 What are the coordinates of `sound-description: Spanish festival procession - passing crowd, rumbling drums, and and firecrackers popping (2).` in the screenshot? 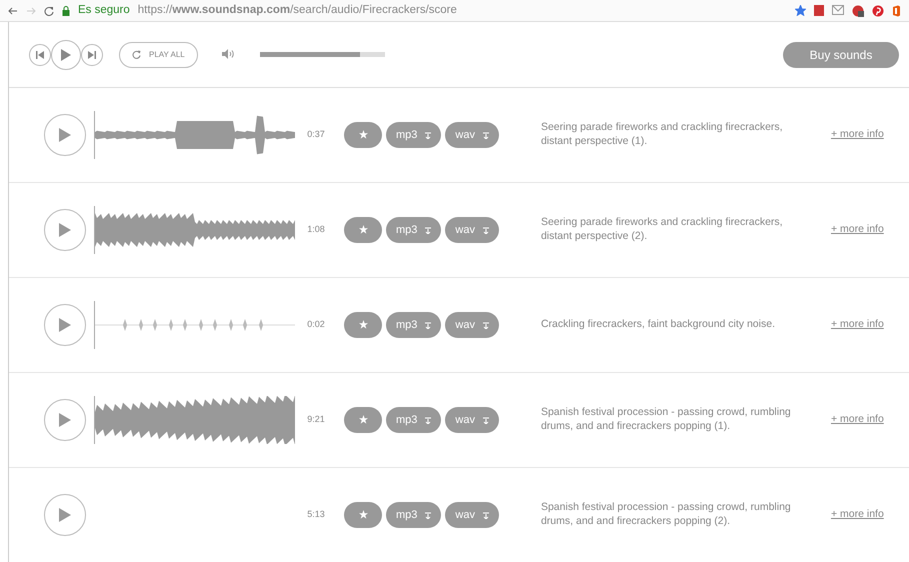 It's located at (666, 515).